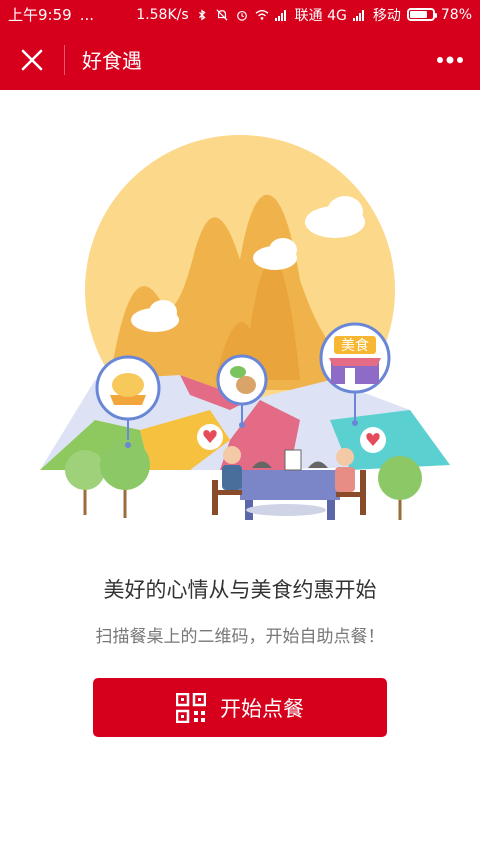  I want to click on carrier-2: 移动, so click(386, 15).